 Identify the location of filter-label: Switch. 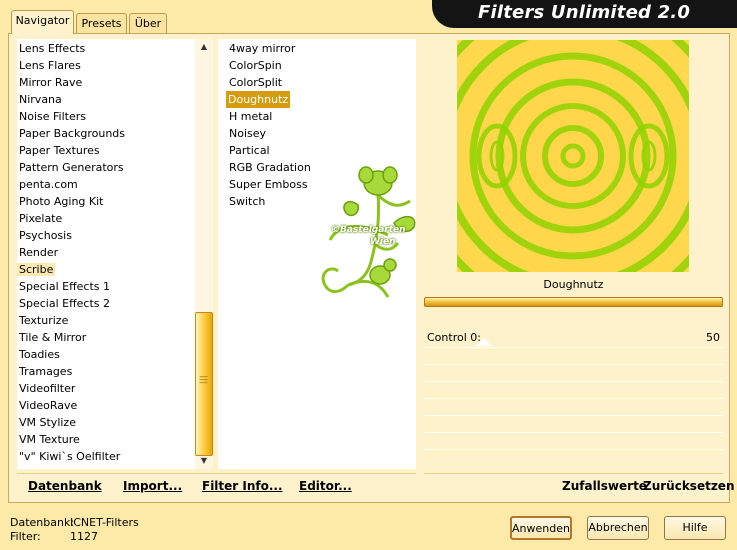
(247, 201).